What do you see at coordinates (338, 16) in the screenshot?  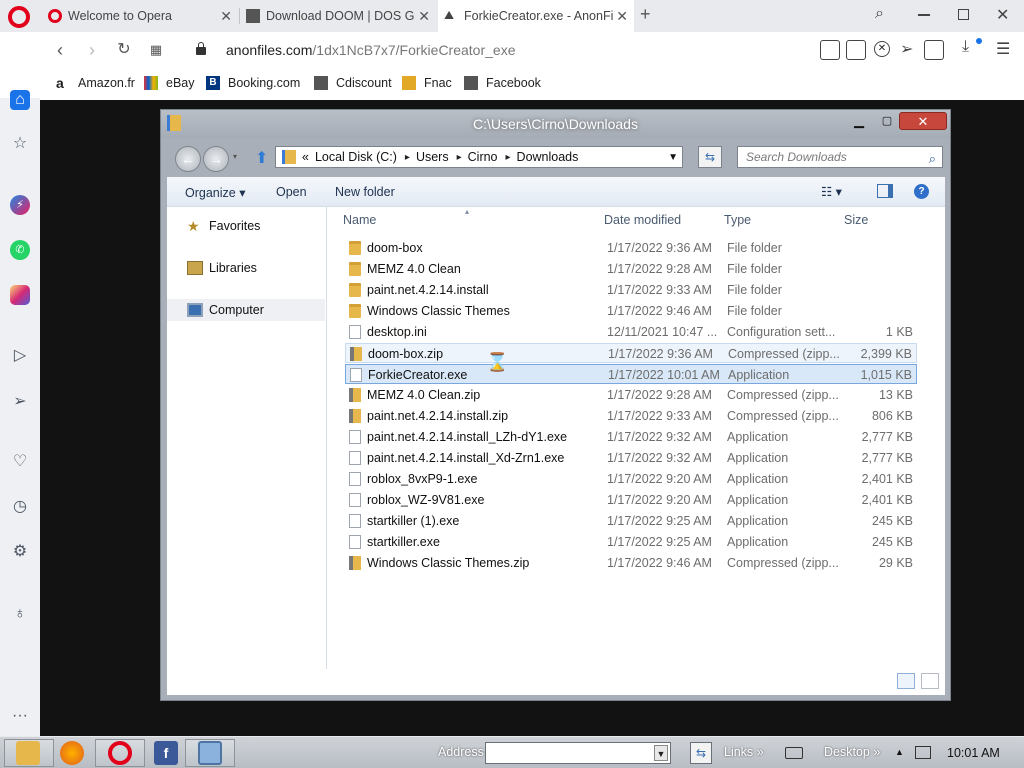 I see `tab-download-doom: Download DOOM | DOS G ✕` at bounding box center [338, 16].